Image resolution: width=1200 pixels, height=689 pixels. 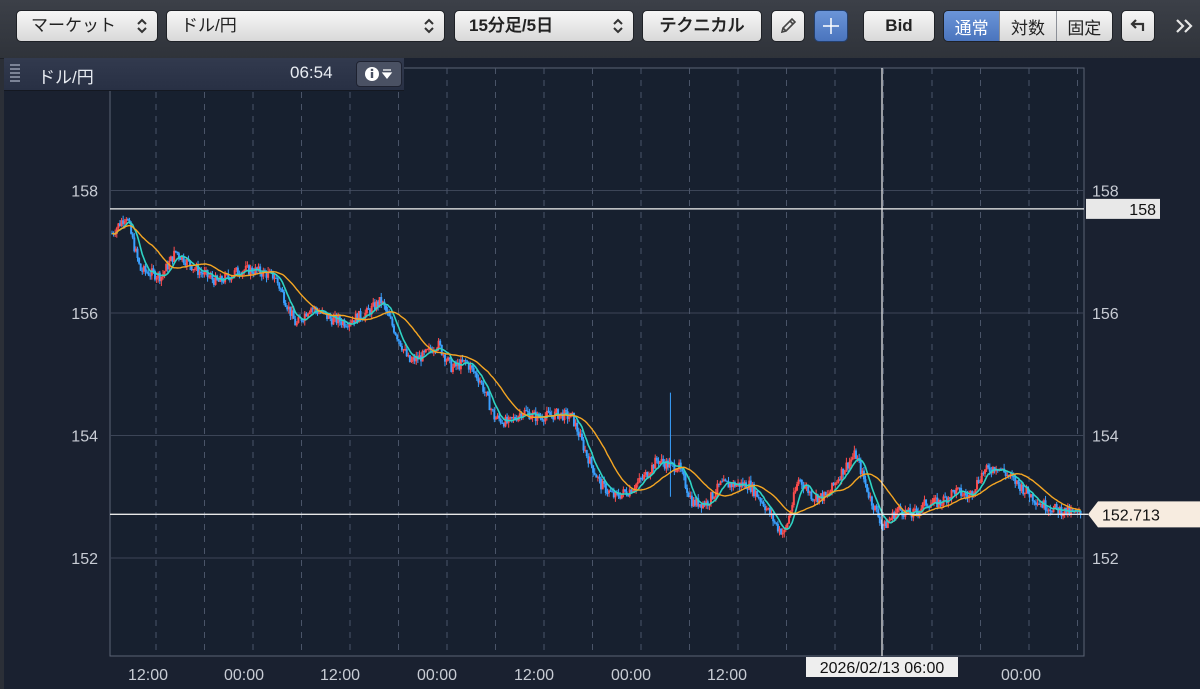 I want to click on y-tick-right: 152, so click(x=1105, y=559).